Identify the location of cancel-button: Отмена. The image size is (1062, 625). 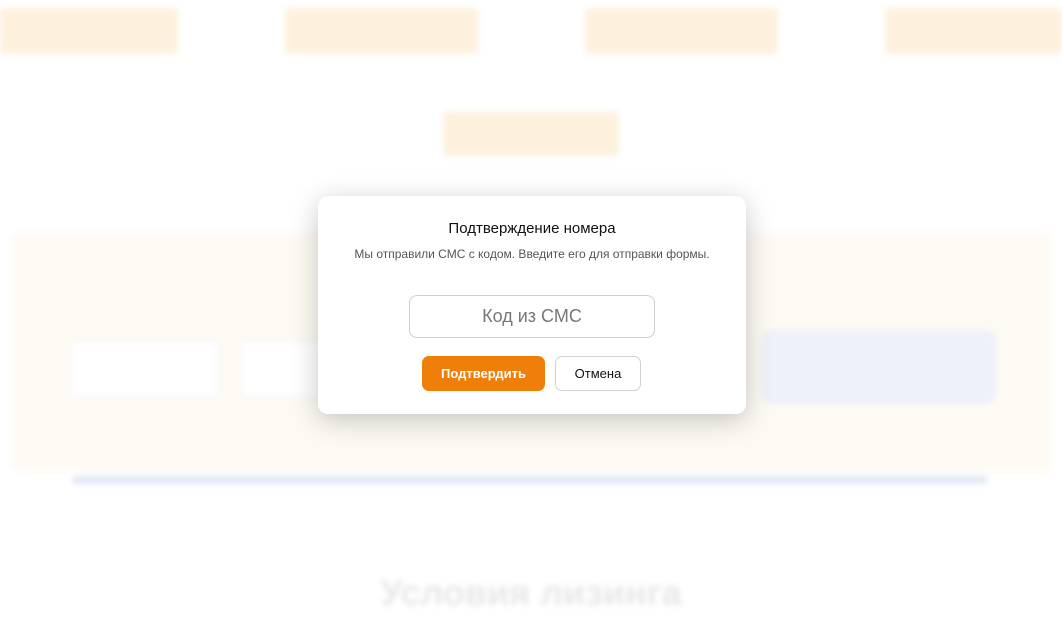
(598, 373).